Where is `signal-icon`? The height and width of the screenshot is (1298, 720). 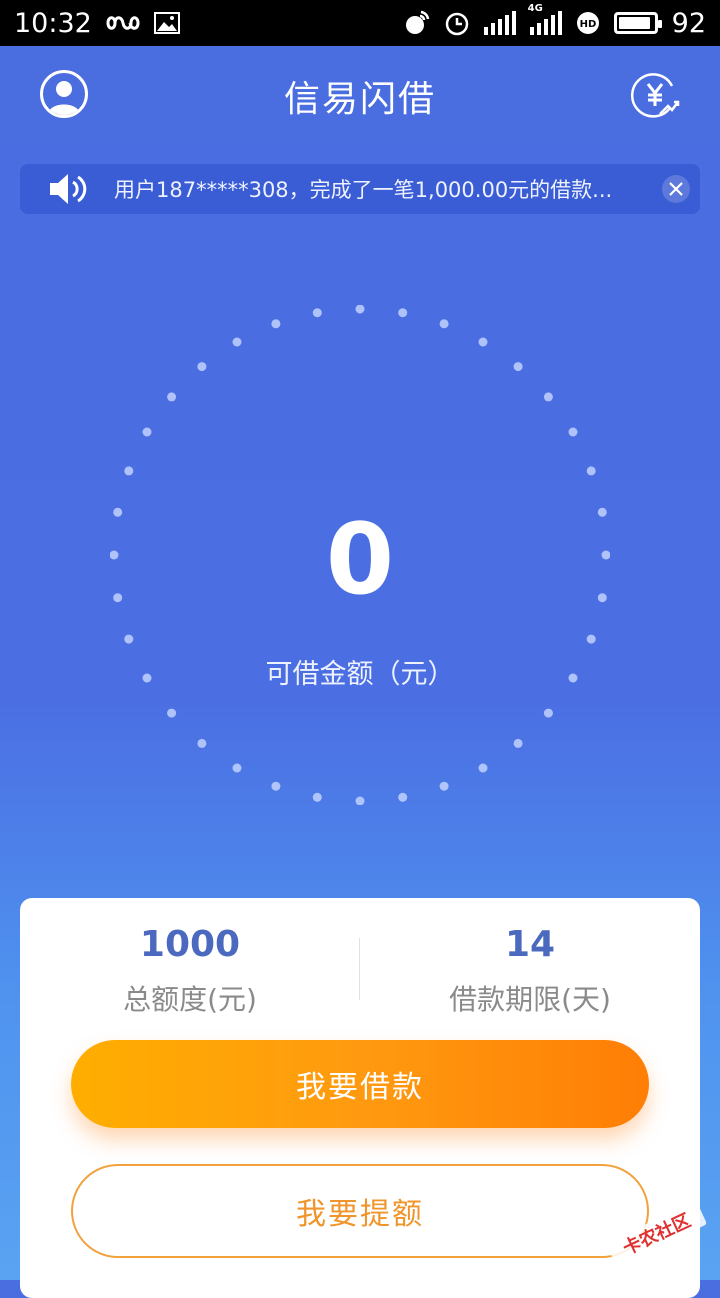 signal-icon is located at coordinates (499, 23).